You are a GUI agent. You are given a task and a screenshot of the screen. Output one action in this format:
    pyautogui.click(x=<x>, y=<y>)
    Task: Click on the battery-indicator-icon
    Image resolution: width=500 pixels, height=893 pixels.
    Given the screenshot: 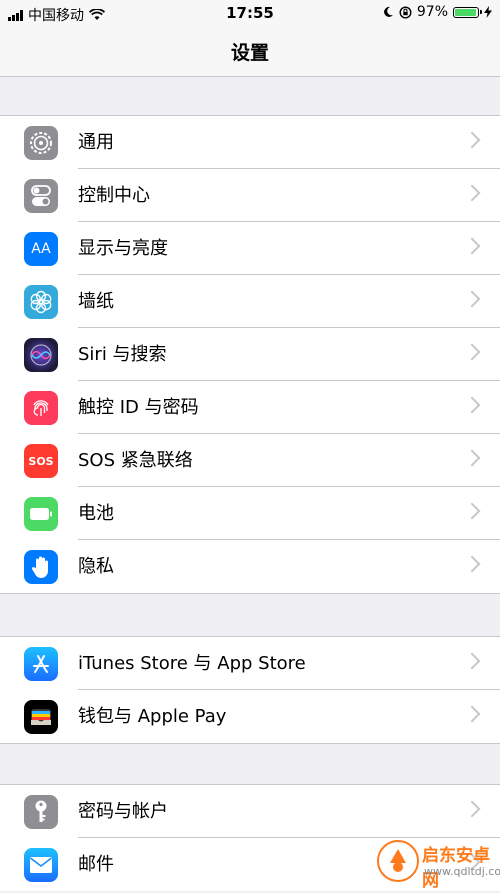 What is the action you would take?
    pyautogui.click(x=467, y=12)
    